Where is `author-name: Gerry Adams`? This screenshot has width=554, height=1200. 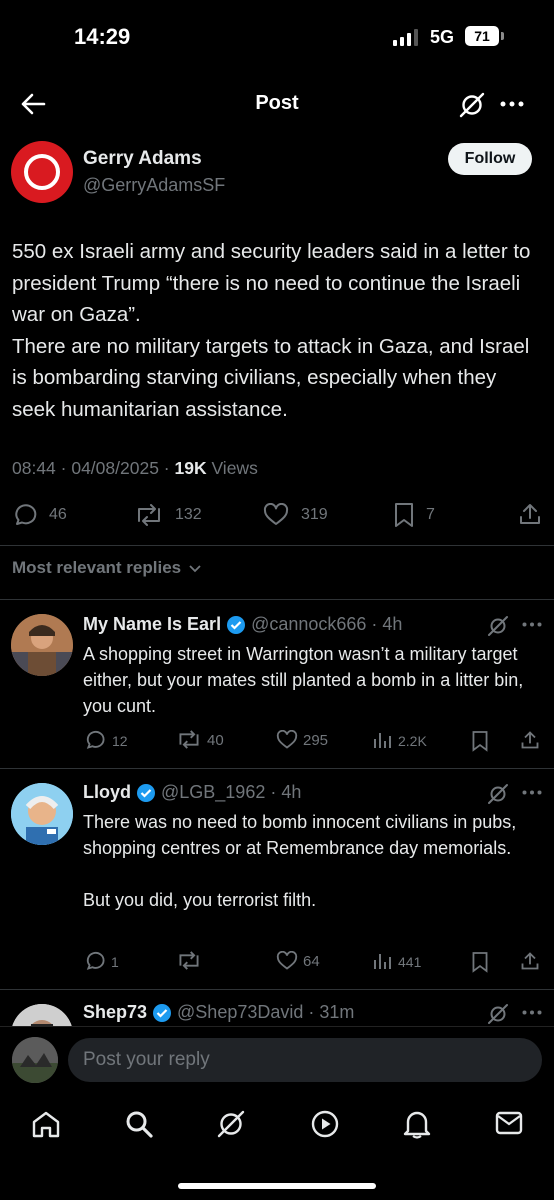
author-name: Gerry Adams is located at coordinates (142, 159).